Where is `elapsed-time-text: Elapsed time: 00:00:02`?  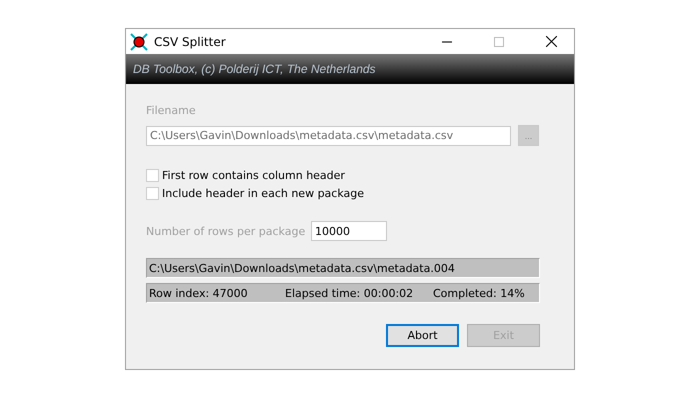 elapsed-time-text: Elapsed time: 00:00:02 is located at coordinates (349, 293).